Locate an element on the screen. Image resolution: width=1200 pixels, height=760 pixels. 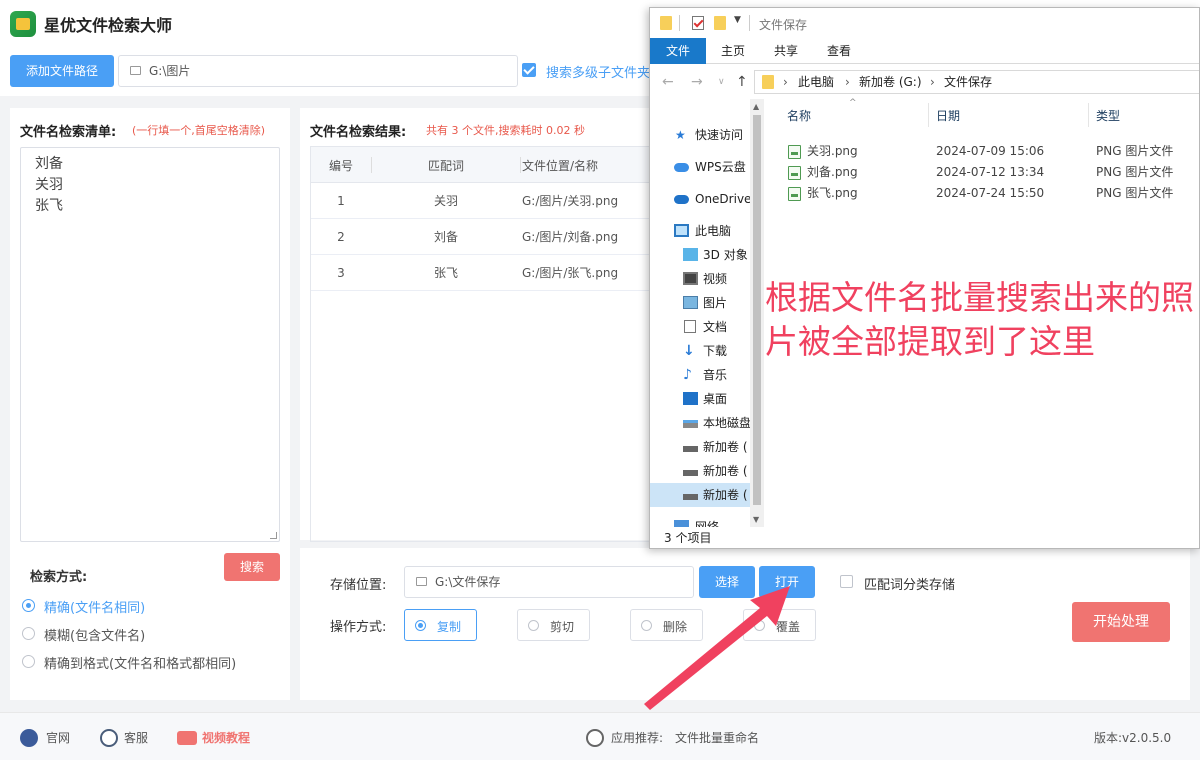
address-path: › 此电脑 › 新加卷 (G:) › 文件保存 is located at coordinates (976, 82).